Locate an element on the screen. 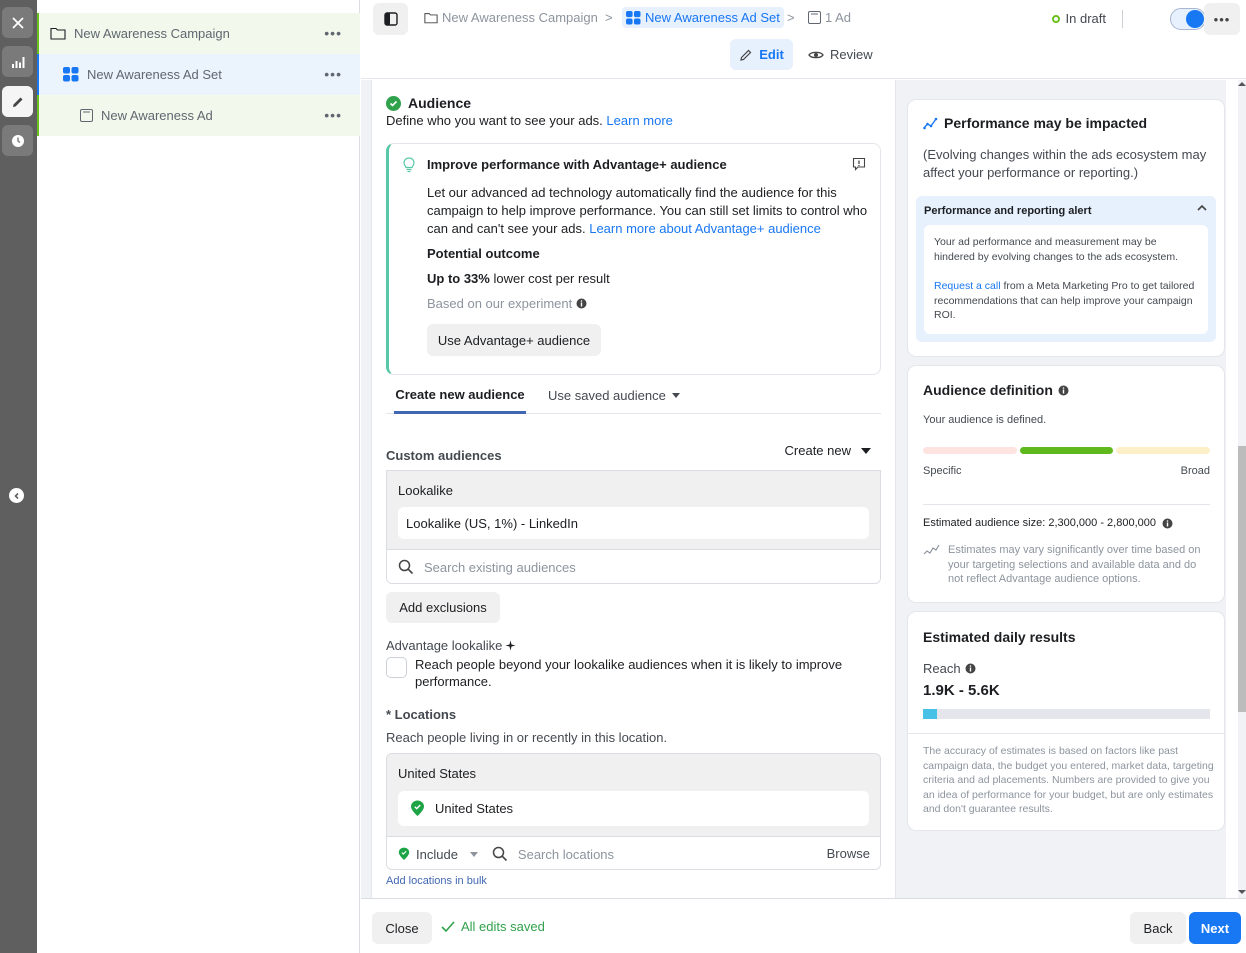  close-button is located at coordinates (17, 22).